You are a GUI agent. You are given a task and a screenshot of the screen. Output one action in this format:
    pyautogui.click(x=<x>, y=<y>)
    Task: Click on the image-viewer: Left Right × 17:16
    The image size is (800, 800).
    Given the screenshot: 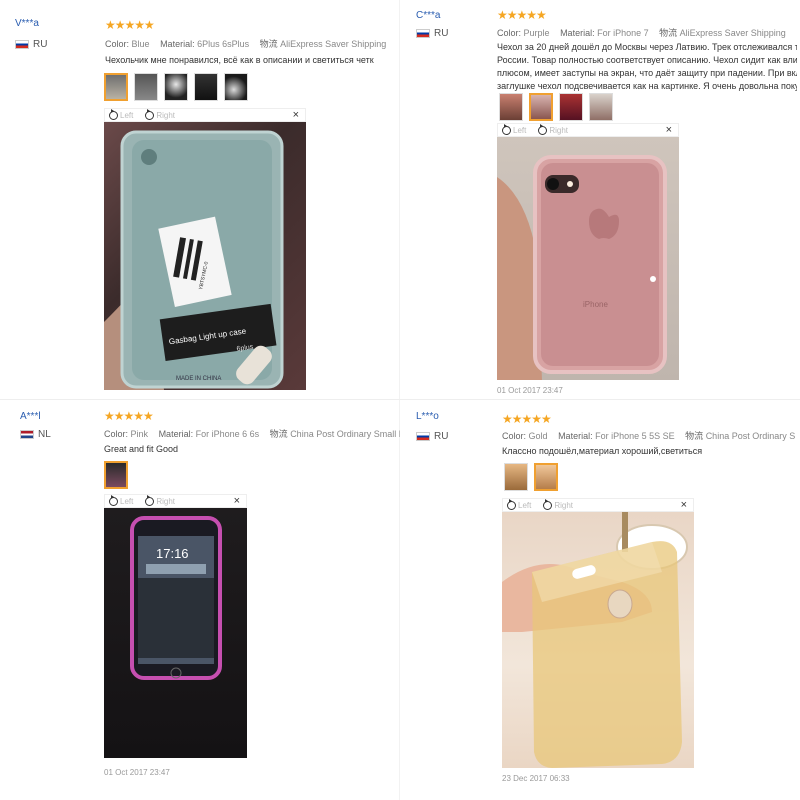 What is the action you would take?
    pyautogui.click(x=175, y=626)
    